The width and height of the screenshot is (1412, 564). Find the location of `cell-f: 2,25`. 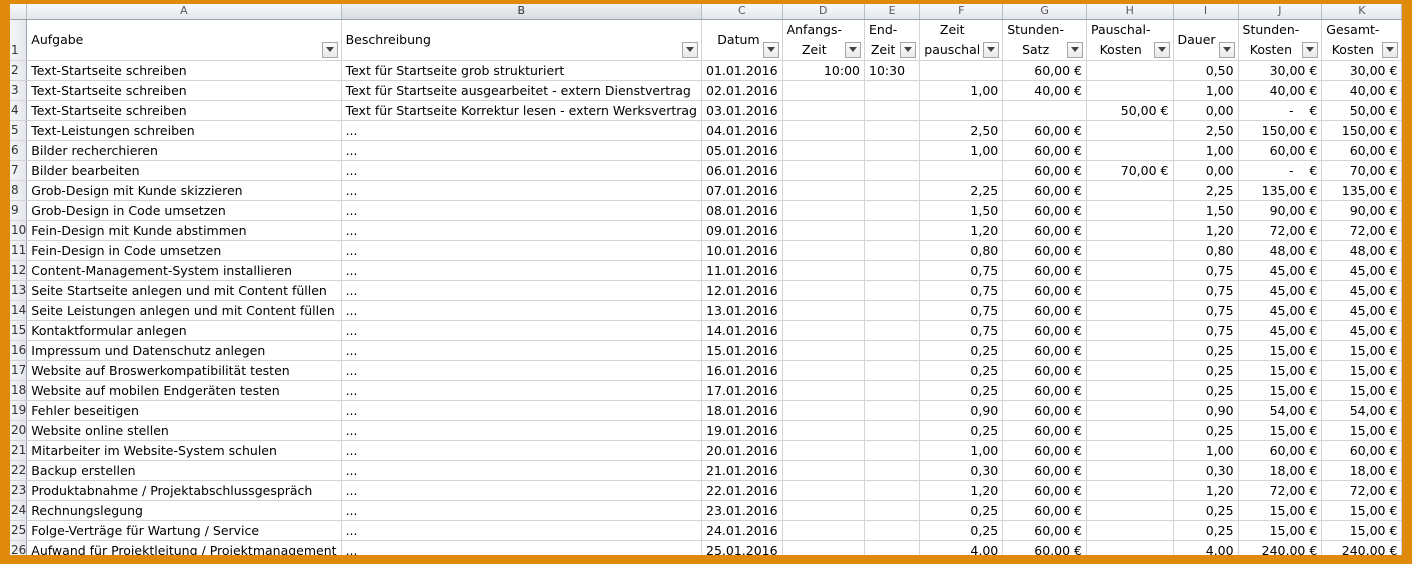

cell-f: 2,25 is located at coordinates (961, 190).